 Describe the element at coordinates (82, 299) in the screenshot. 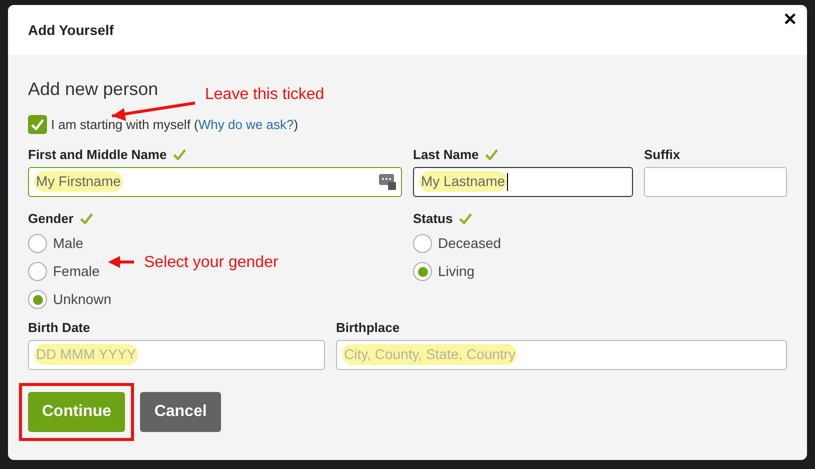

I see `radio-label: Unknown` at that location.